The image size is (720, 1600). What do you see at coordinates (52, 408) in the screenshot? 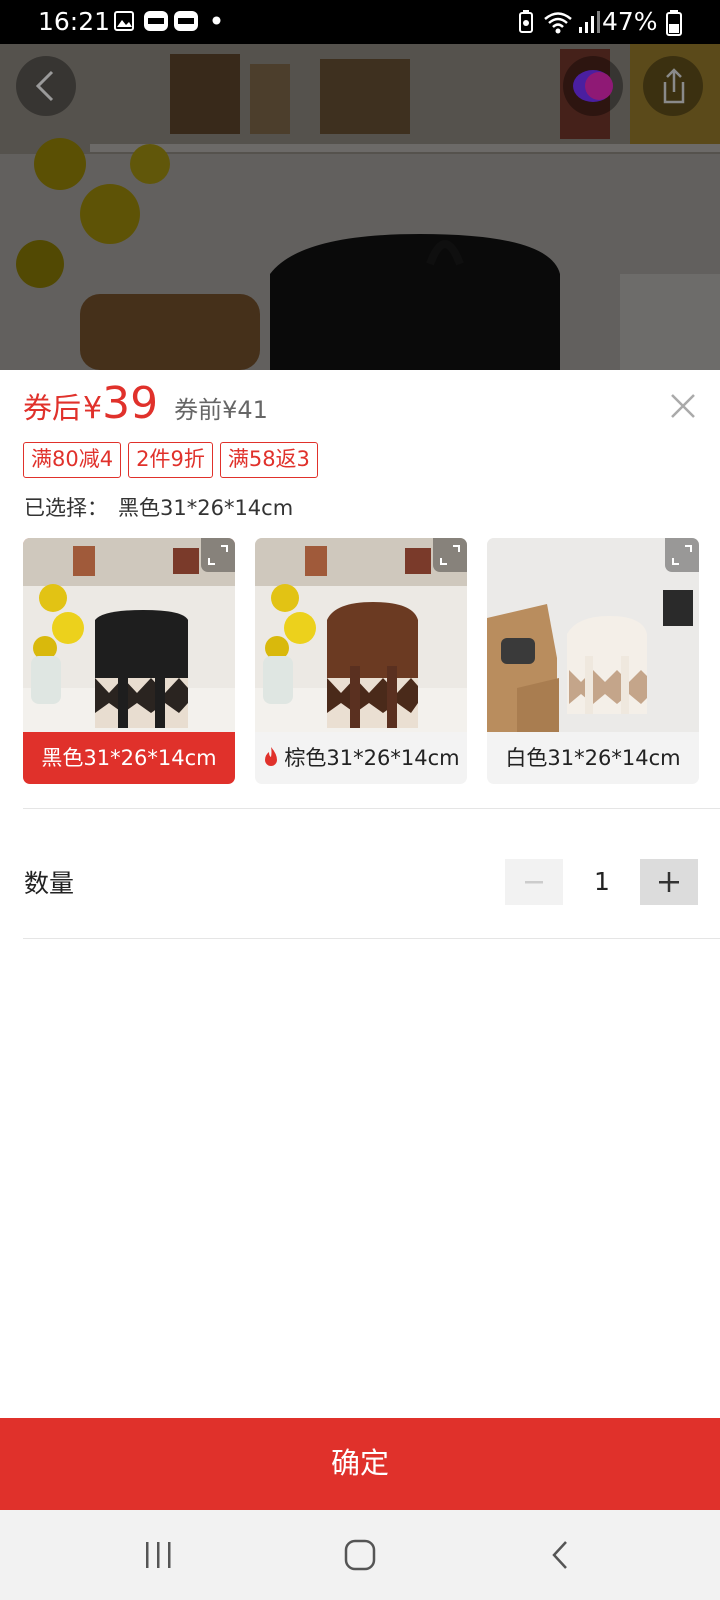
I see `price-label: 券后` at bounding box center [52, 408].